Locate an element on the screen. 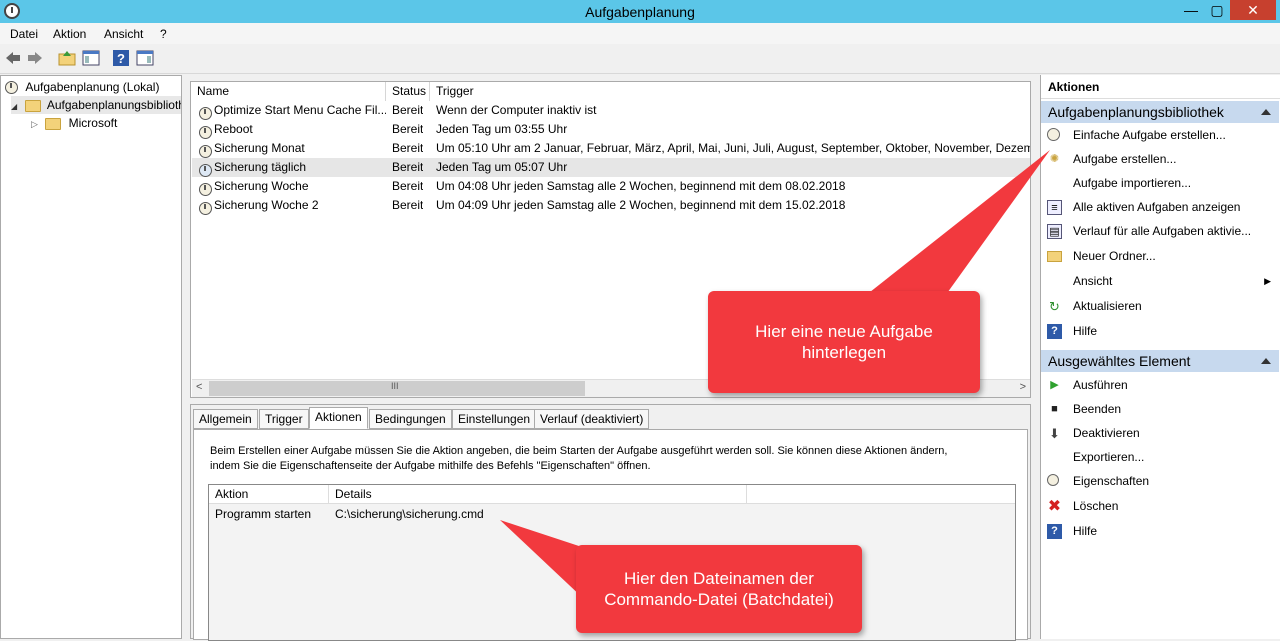 The image size is (1280, 641). action-label: Eigenschaften is located at coordinates (1111, 481).